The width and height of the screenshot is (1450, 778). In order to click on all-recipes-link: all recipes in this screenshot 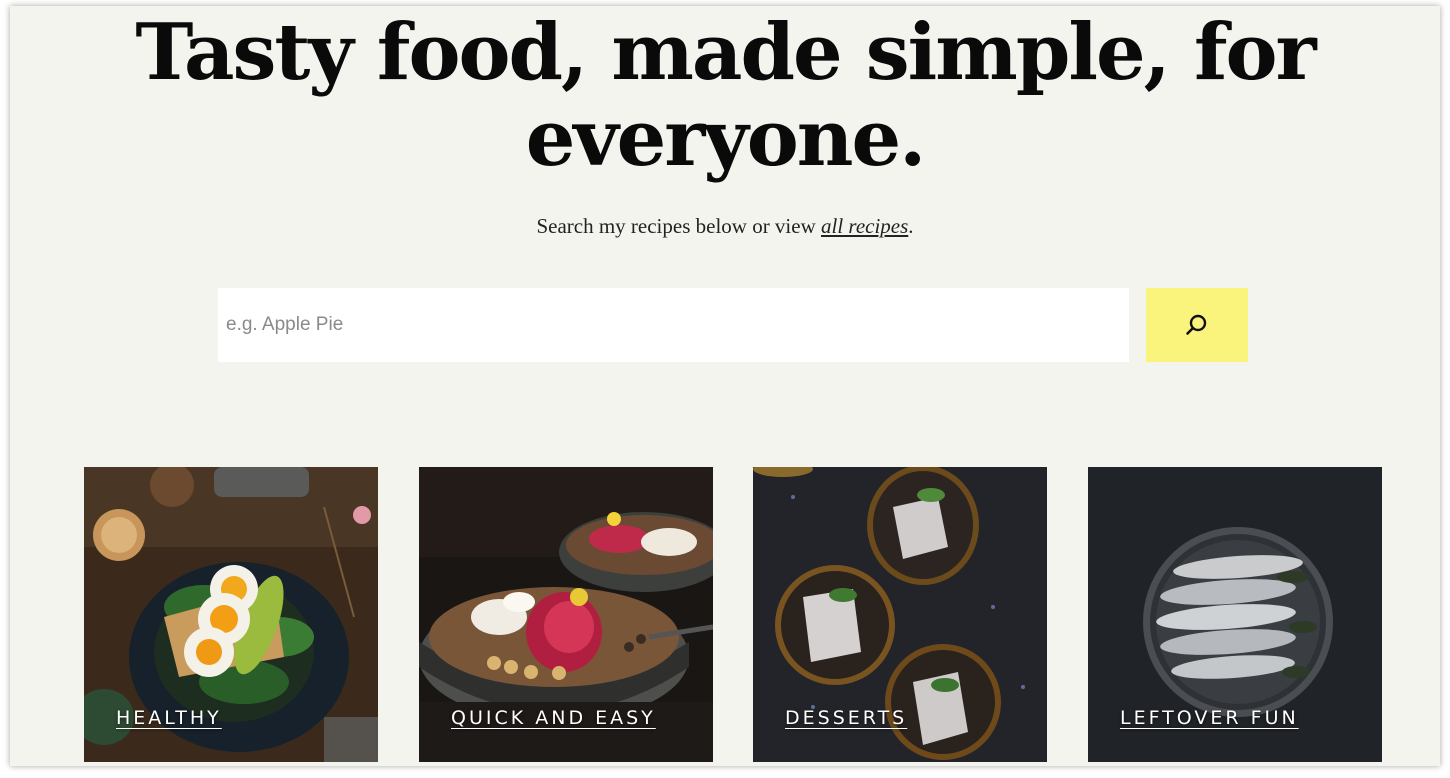, I will do `click(864, 226)`.